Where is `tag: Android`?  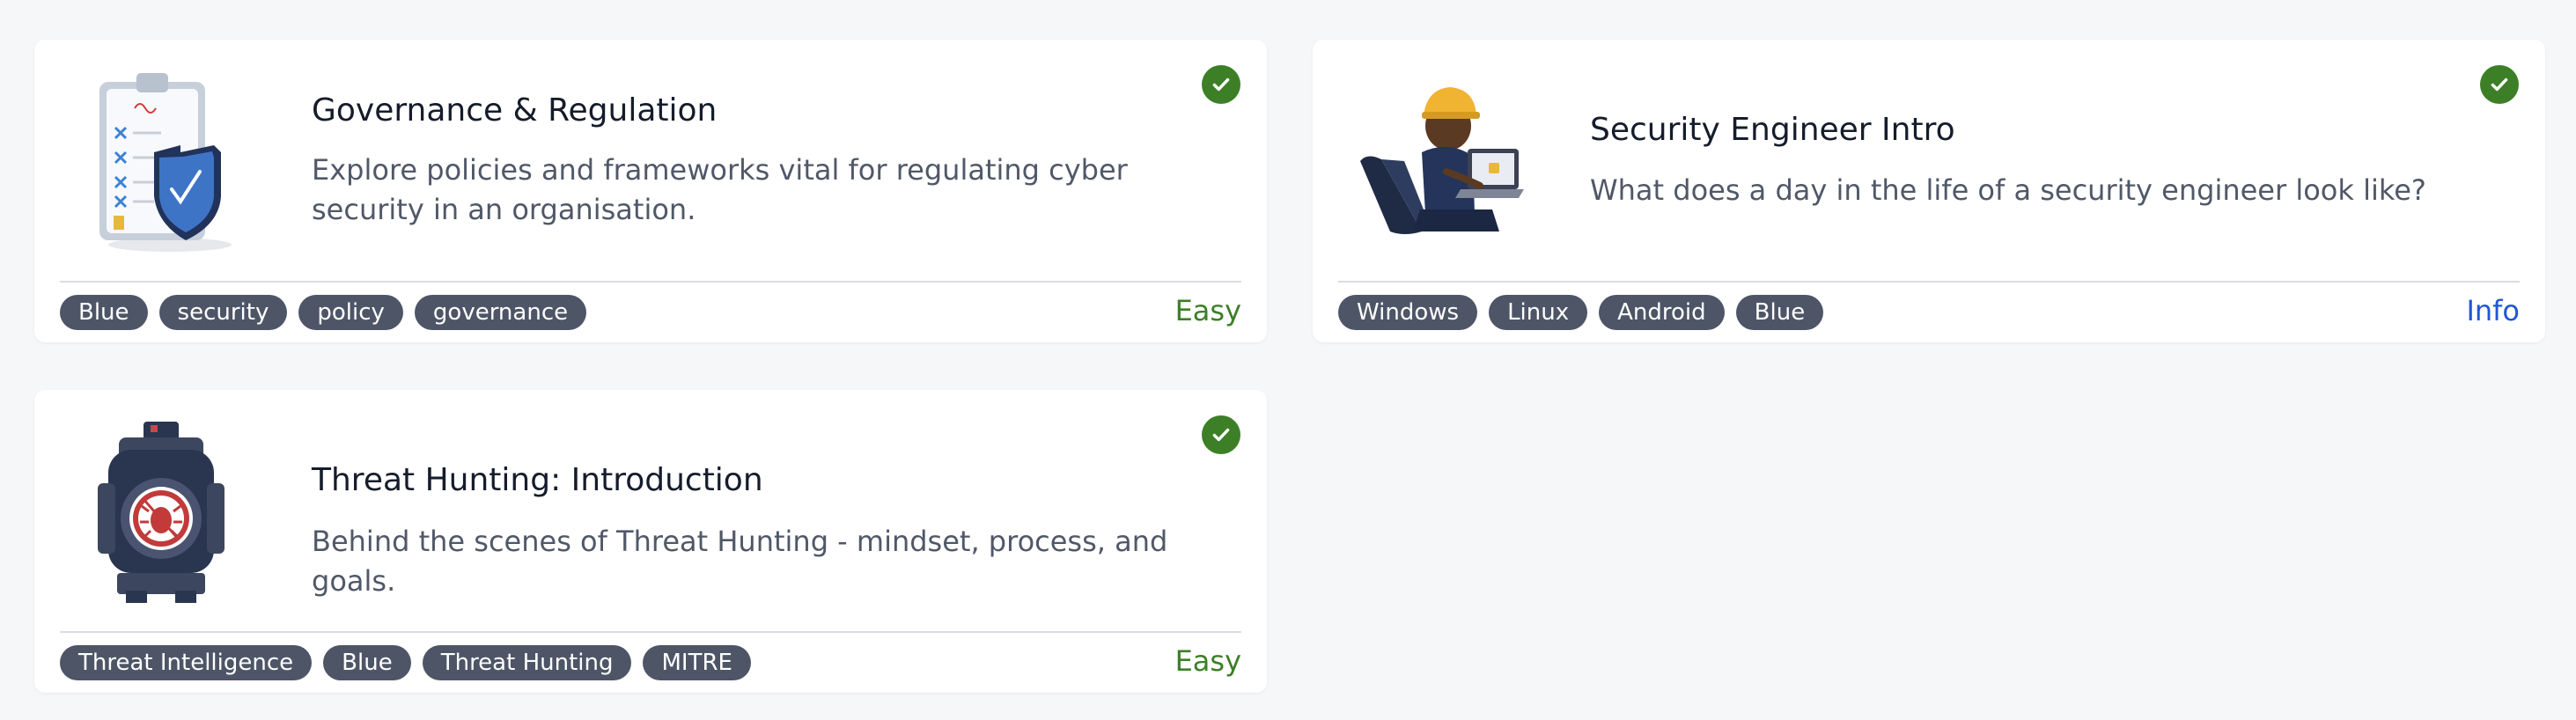 tag: Android is located at coordinates (1662, 312).